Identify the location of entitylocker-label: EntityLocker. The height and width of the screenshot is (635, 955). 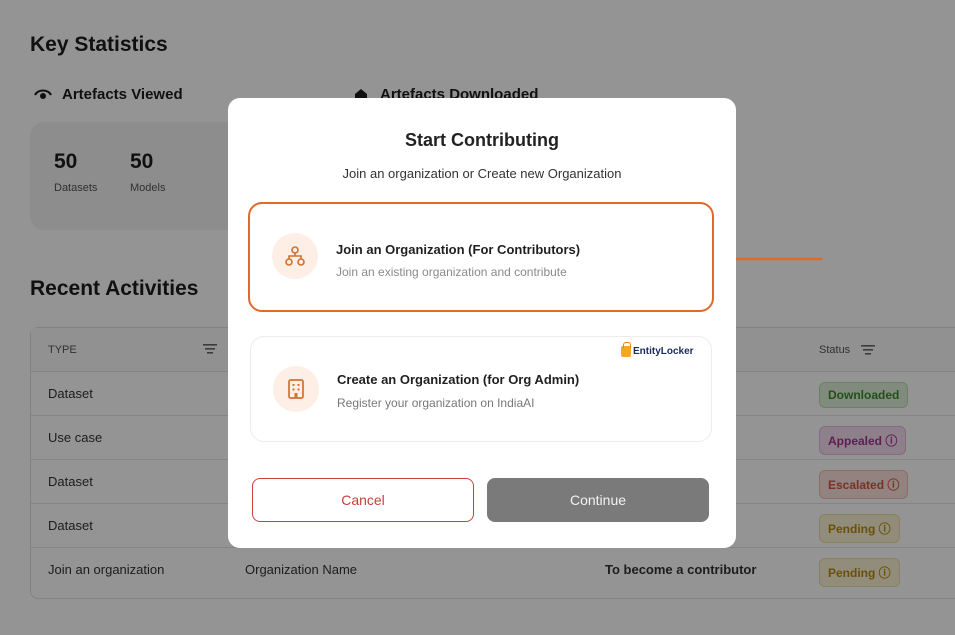
(663, 351).